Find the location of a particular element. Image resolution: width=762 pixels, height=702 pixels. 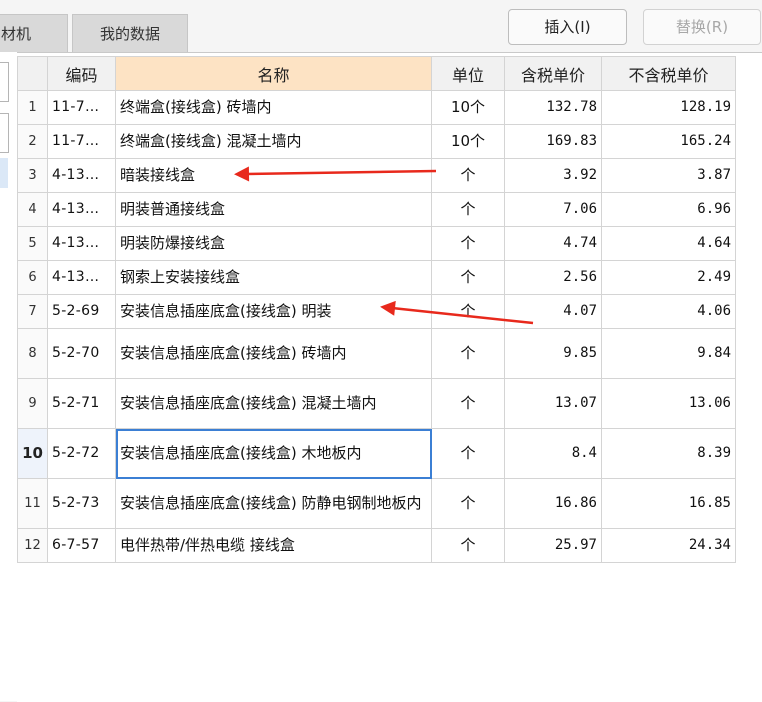

table-row: 4 4-13… 明装普通接线盒个 7.06 6.96 is located at coordinates (376, 209).